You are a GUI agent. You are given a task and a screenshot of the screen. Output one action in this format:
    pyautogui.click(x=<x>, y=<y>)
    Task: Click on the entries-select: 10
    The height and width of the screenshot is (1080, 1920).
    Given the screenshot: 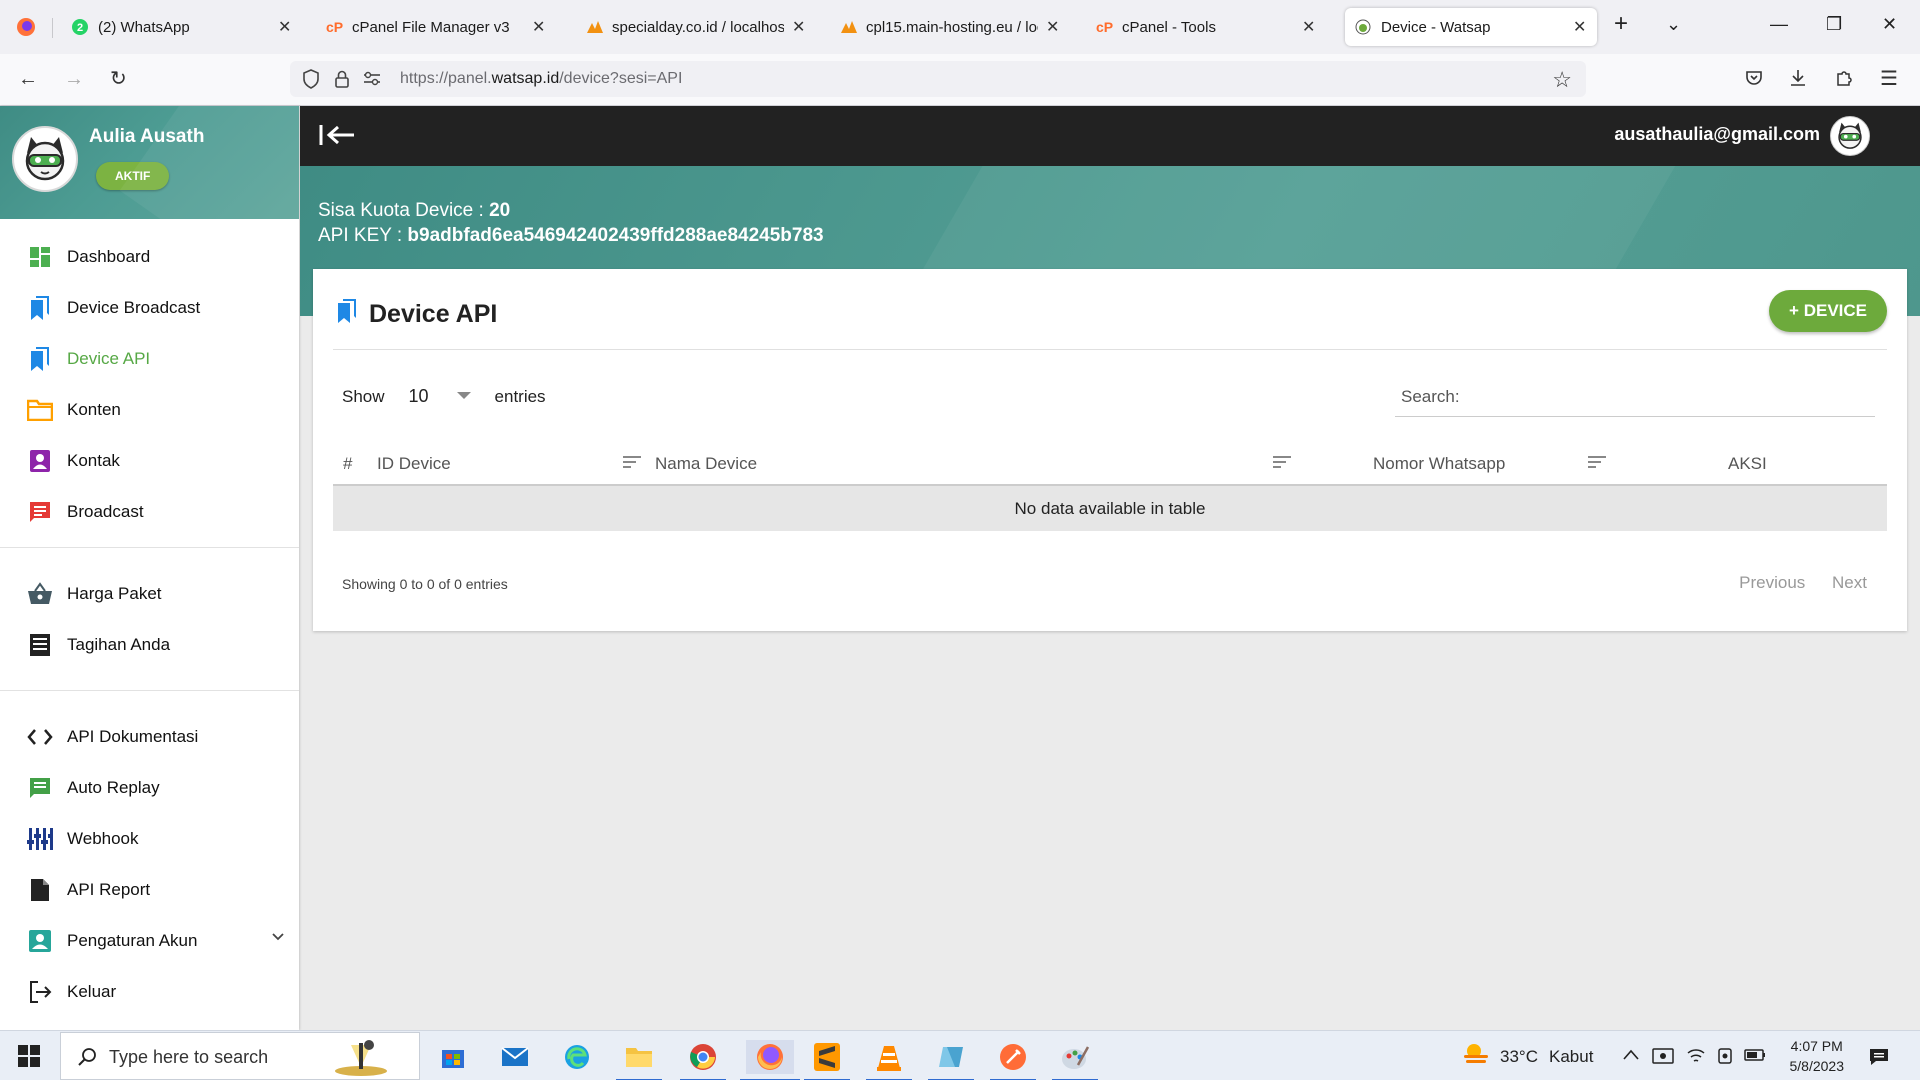 What is the action you would take?
    pyautogui.click(x=440, y=397)
    